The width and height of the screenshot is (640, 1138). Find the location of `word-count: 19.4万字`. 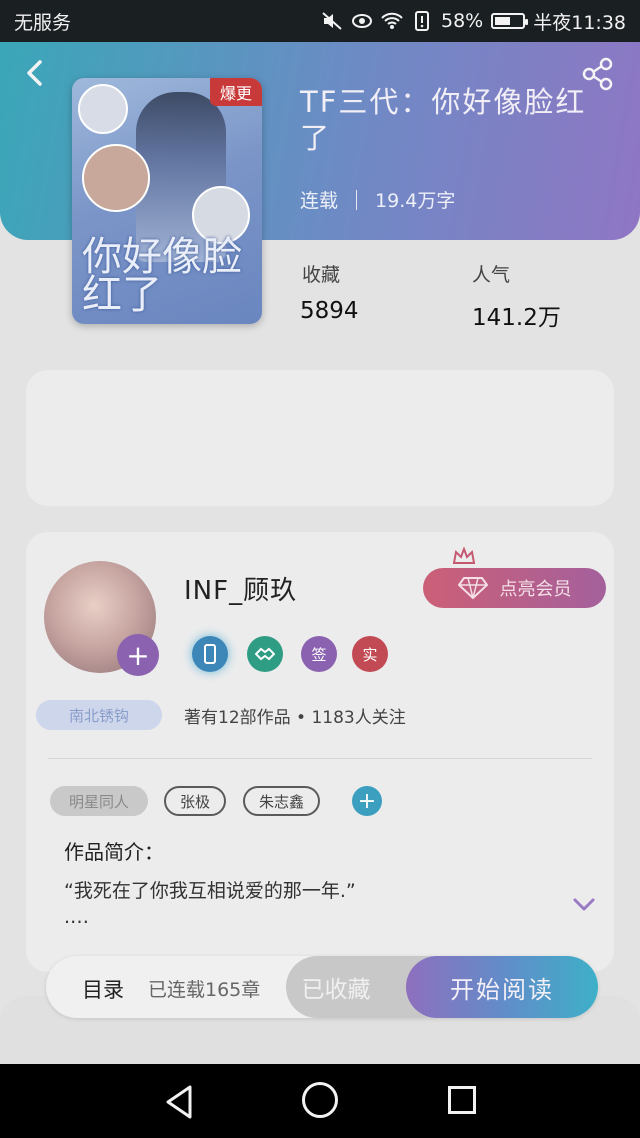

word-count: 19.4万字 is located at coordinates (415, 201).